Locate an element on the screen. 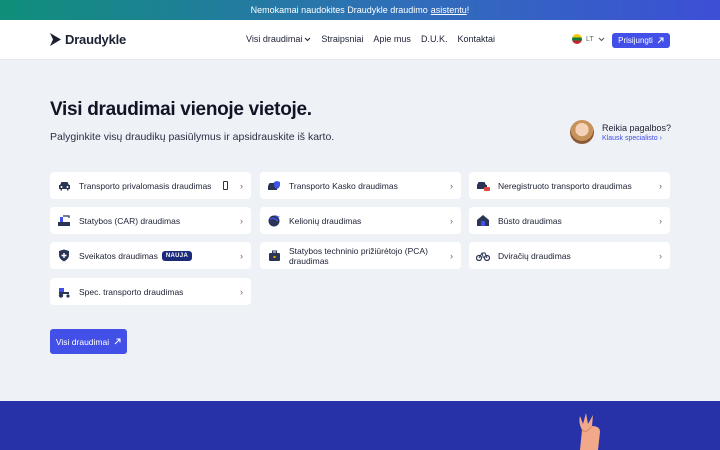 The image size is (720, 450). help-title: Reikia pagalbos? is located at coordinates (637, 127).